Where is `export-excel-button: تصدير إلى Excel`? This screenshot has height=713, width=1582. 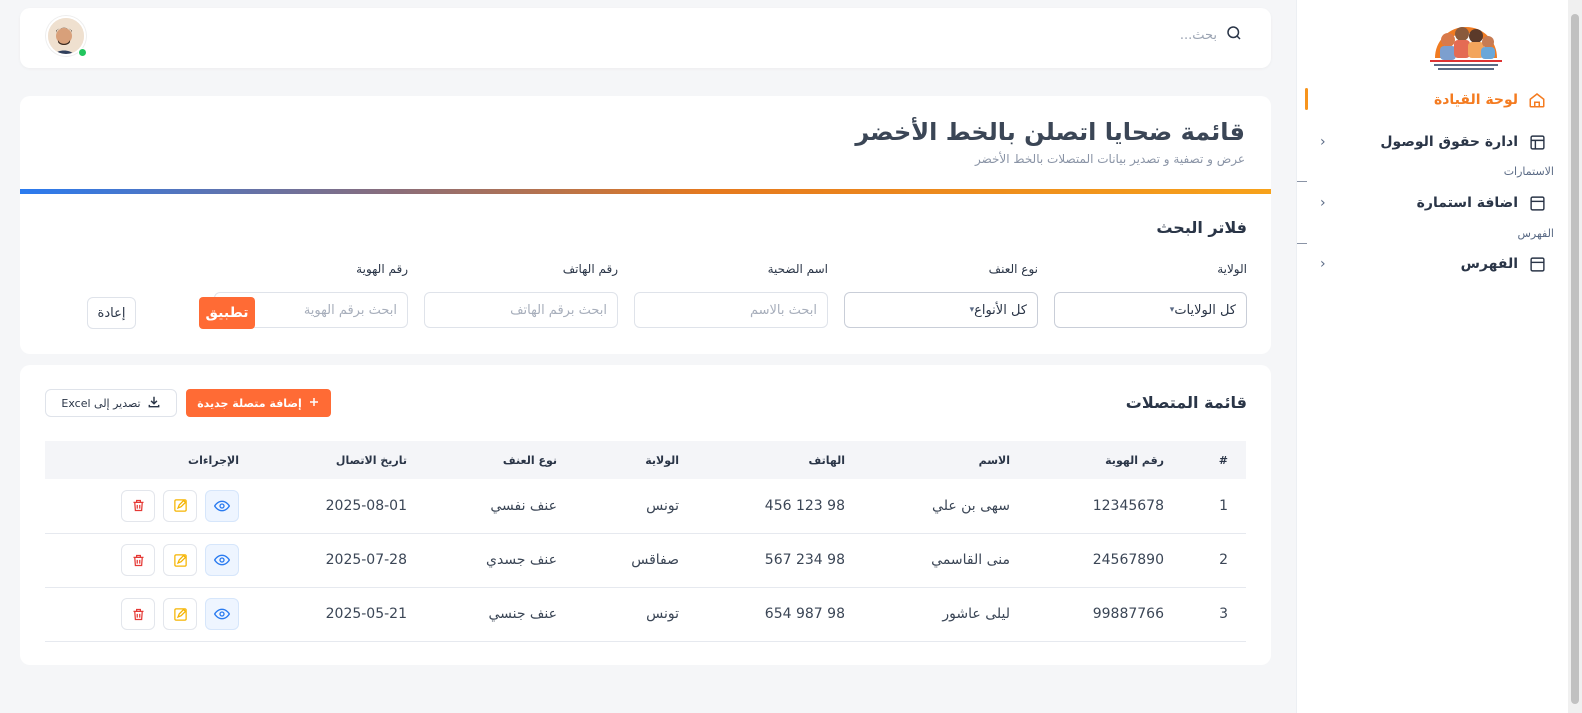 export-excel-button: تصدير إلى Excel is located at coordinates (111, 403).